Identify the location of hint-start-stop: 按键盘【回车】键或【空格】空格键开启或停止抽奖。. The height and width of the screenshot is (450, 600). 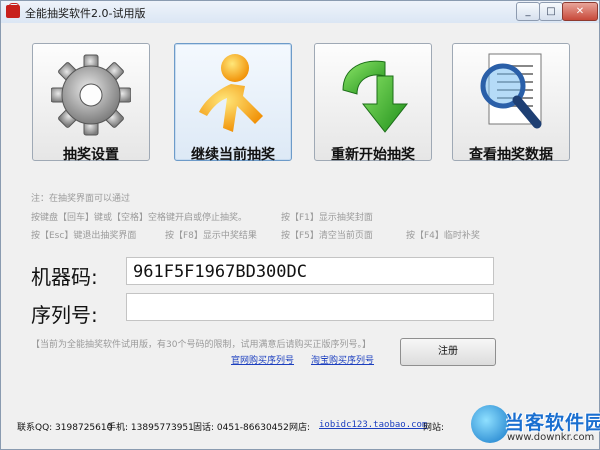
(139, 218).